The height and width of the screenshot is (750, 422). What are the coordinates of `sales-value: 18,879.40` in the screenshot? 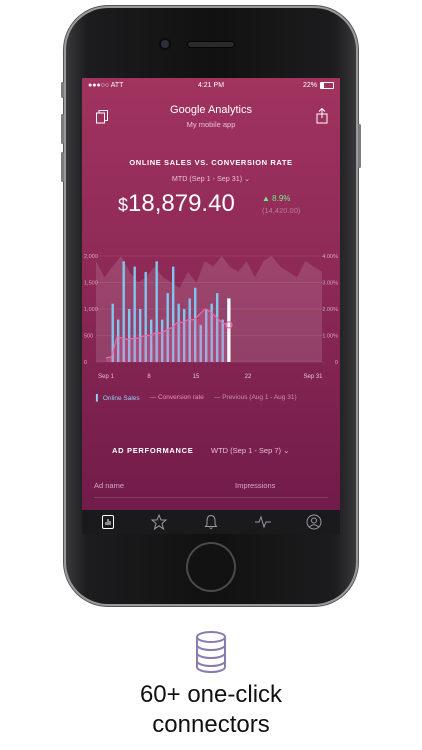 It's located at (181, 203).